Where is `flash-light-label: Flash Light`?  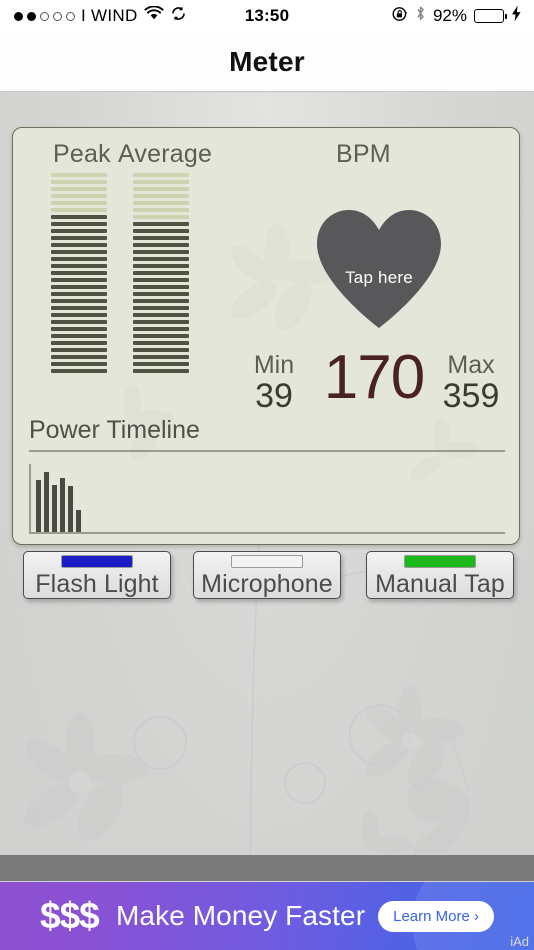 flash-light-label: Flash Light is located at coordinates (97, 584).